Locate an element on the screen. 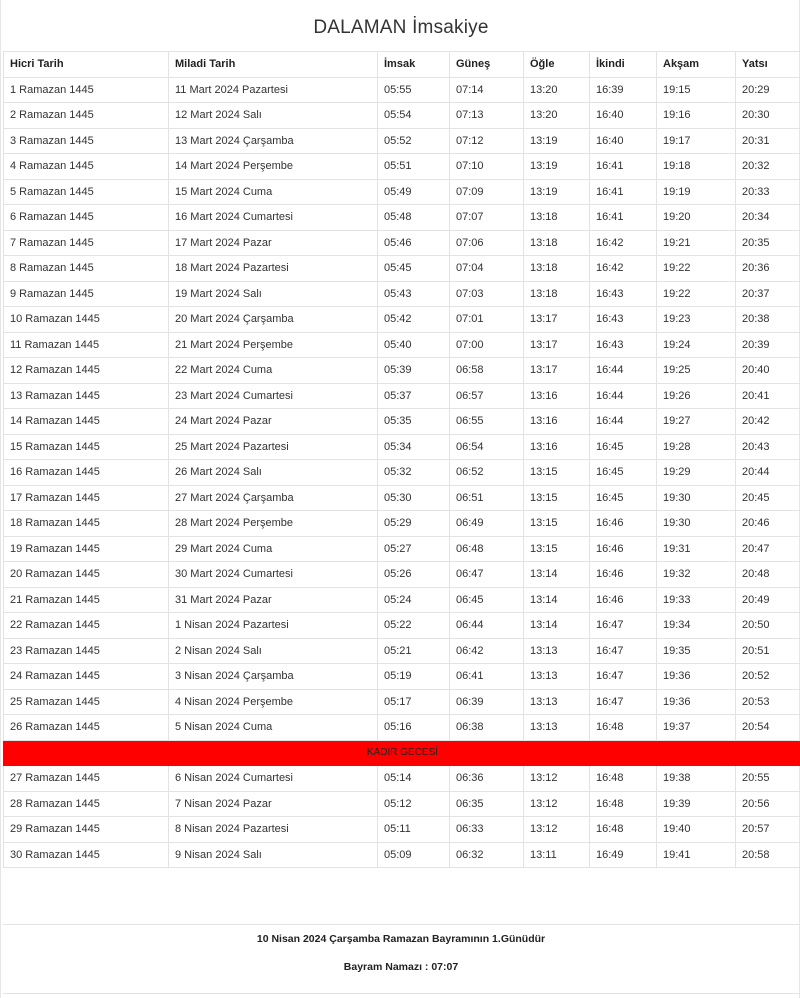 The height and width of the screenshot is (998, 800). cell-yatsi: 20:39 is located at coordinates (767, 344).